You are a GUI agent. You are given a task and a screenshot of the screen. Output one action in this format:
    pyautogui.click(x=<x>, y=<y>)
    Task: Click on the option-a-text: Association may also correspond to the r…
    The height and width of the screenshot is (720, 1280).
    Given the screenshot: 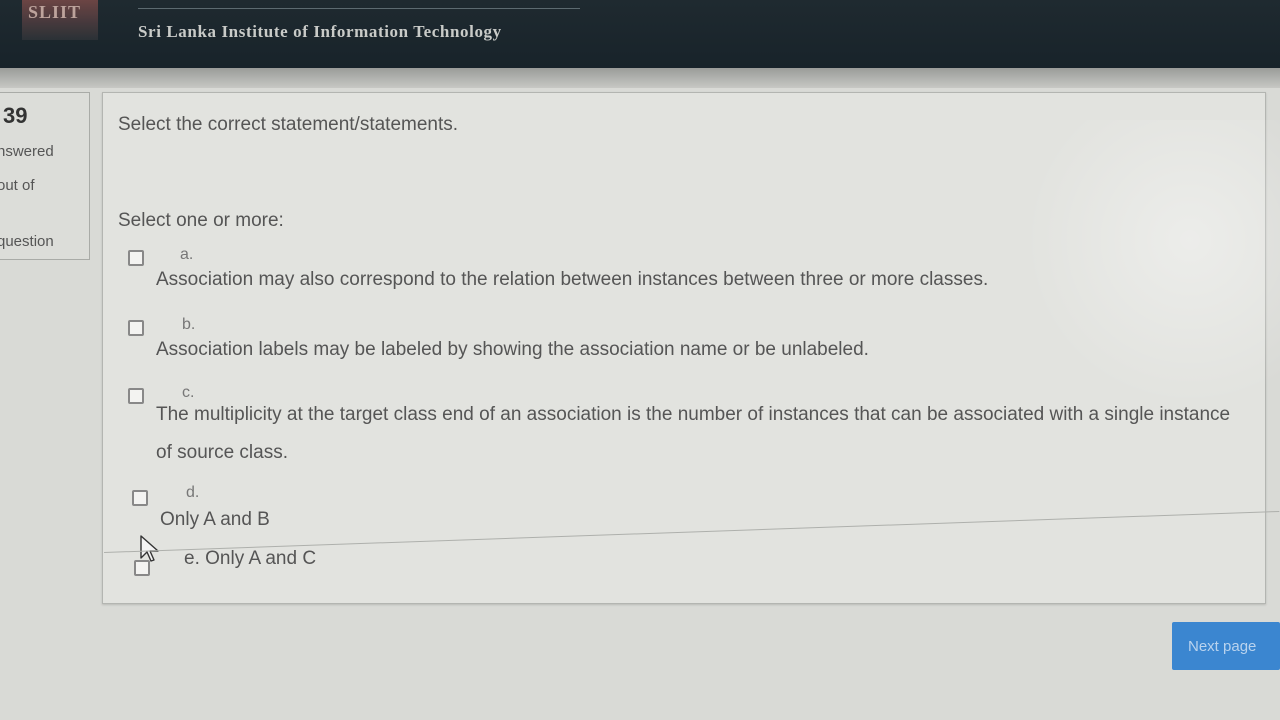 What is the action you would take?
    pyautogui.click(x=696, y=280)
    